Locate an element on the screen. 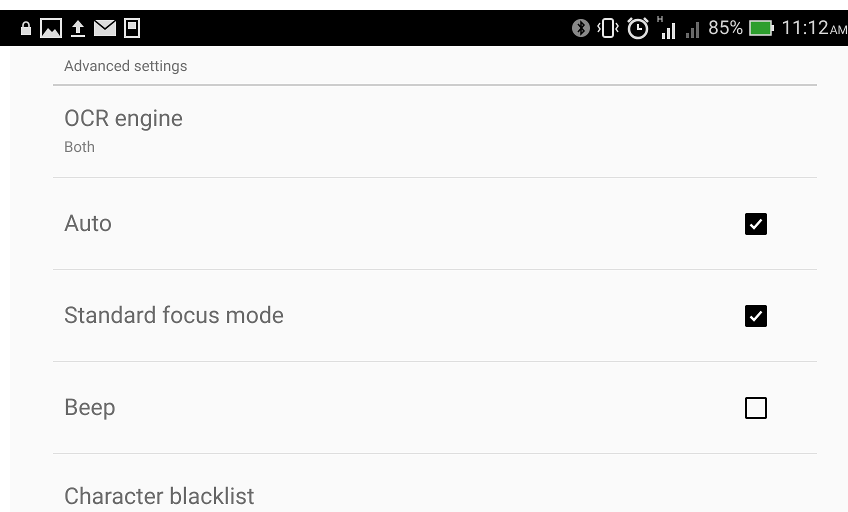 The height and width of the screenshot is (512, 848). clock-time: 11:12 is located at coordinates (805, 27).